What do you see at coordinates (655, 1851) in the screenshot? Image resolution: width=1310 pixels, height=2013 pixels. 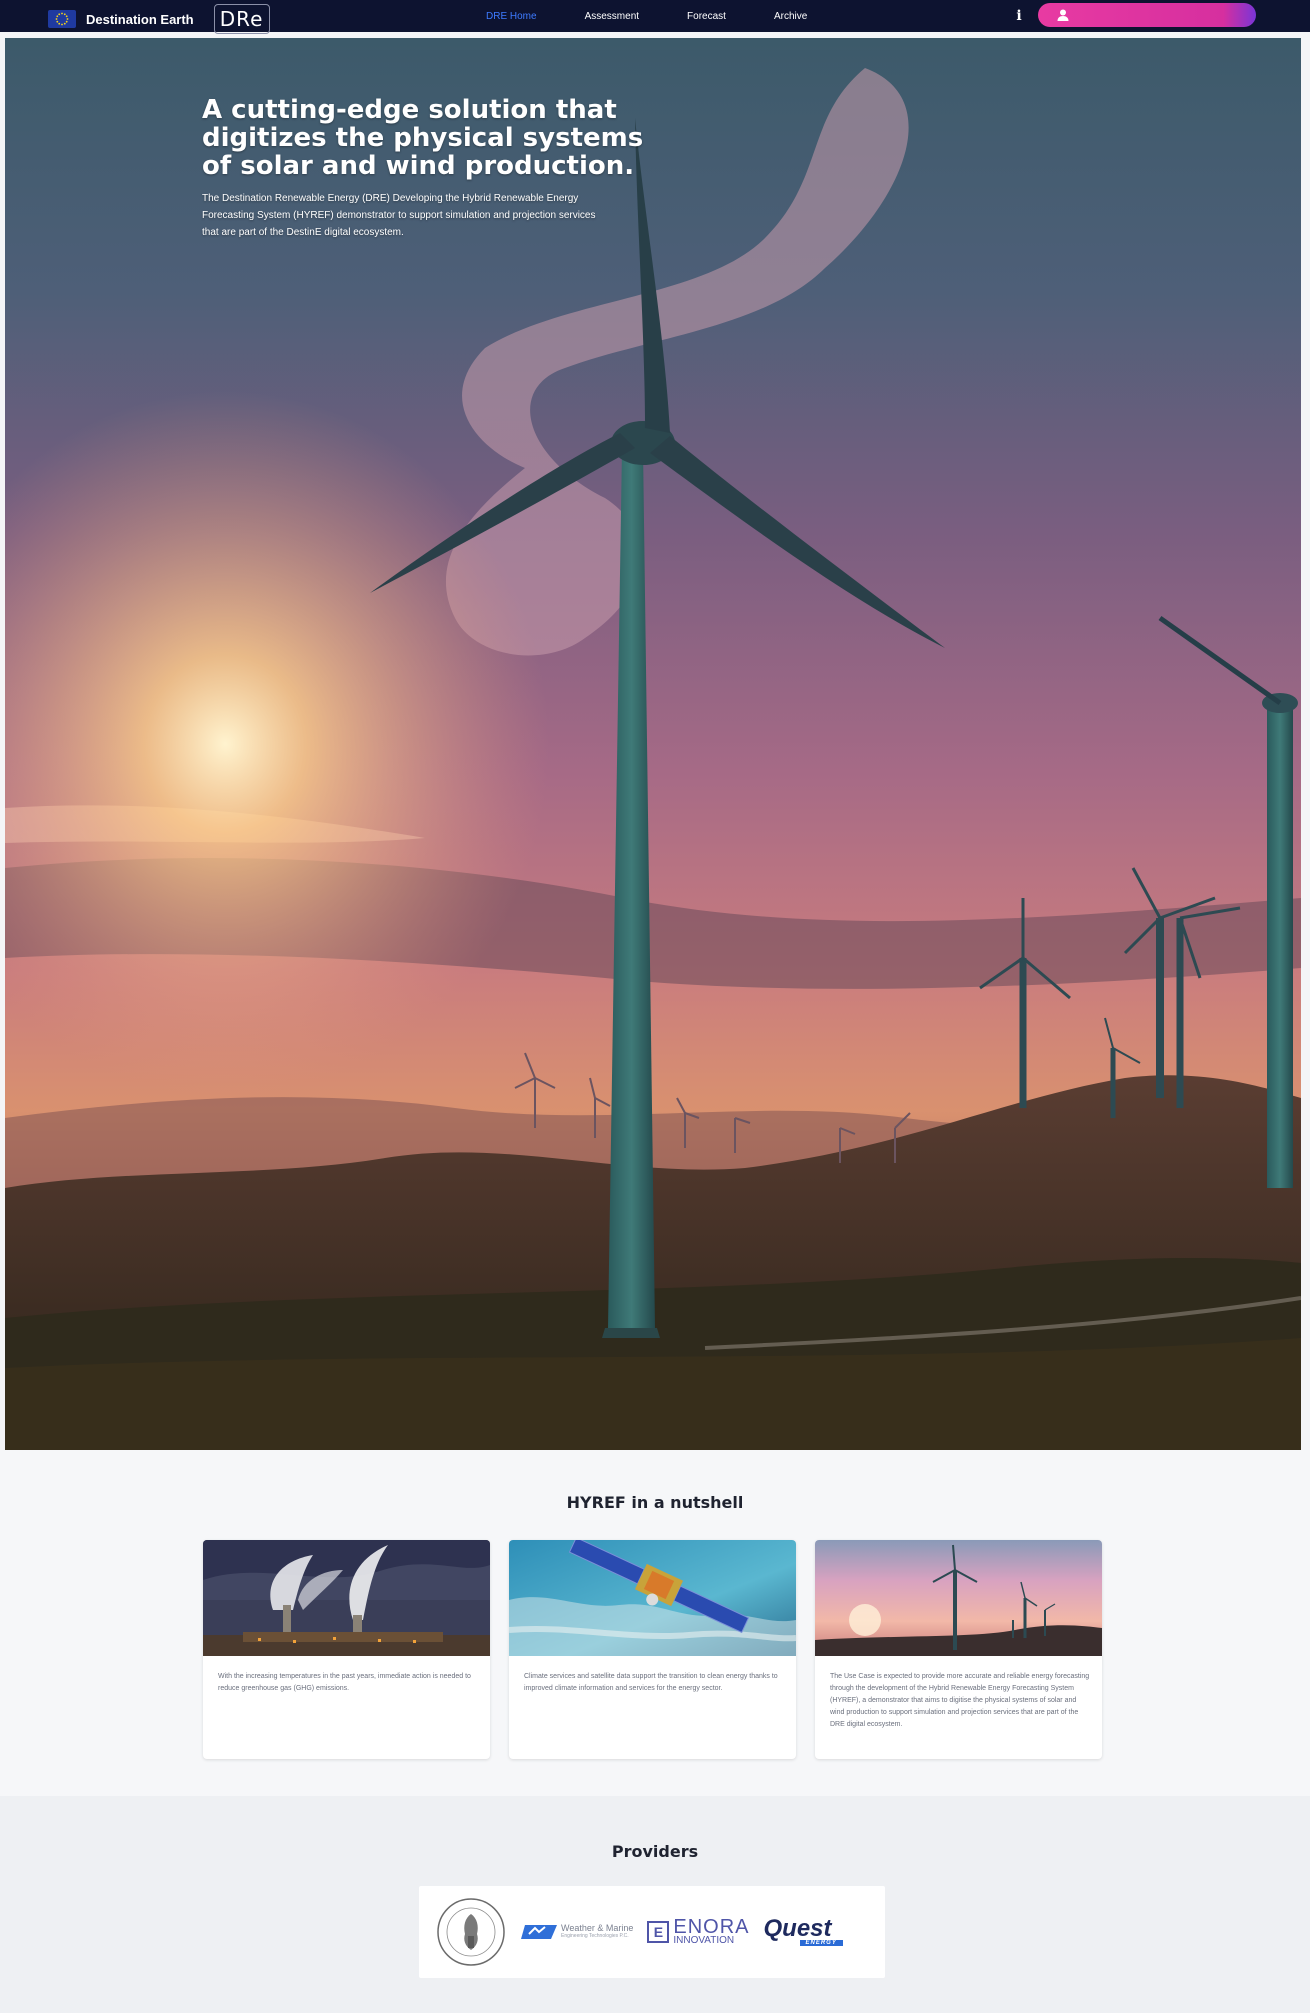 I see `providers-title: Providers` at bounding box center [655, 1851].